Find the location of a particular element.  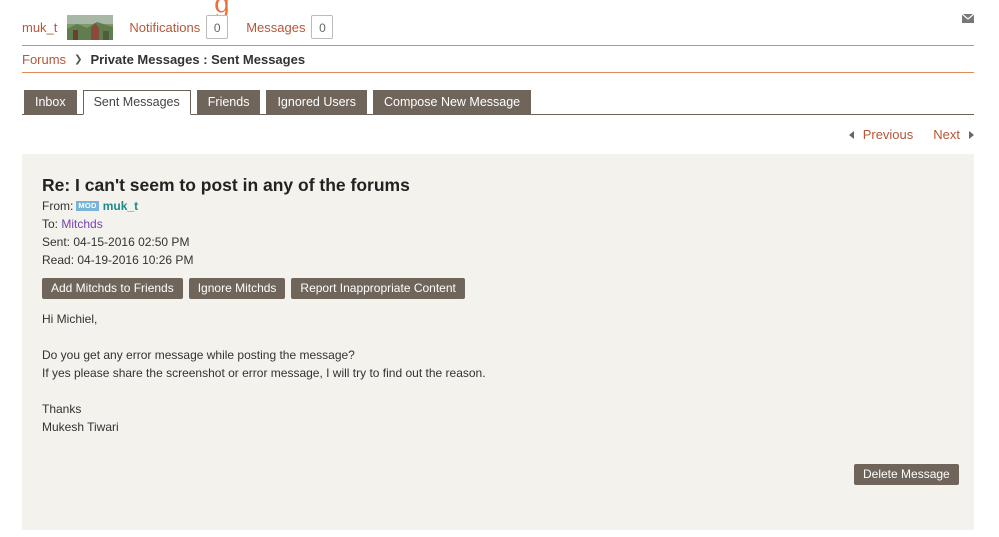

from-user-link: muk_t is located at coordinates (120, 206).